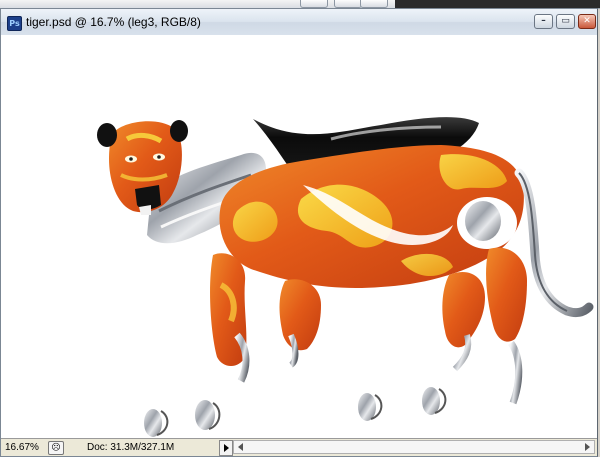  What do you see at coordinates (506, 294) in the screenshot?
I see `leg-rear-right` at bounding box center [506, 294].